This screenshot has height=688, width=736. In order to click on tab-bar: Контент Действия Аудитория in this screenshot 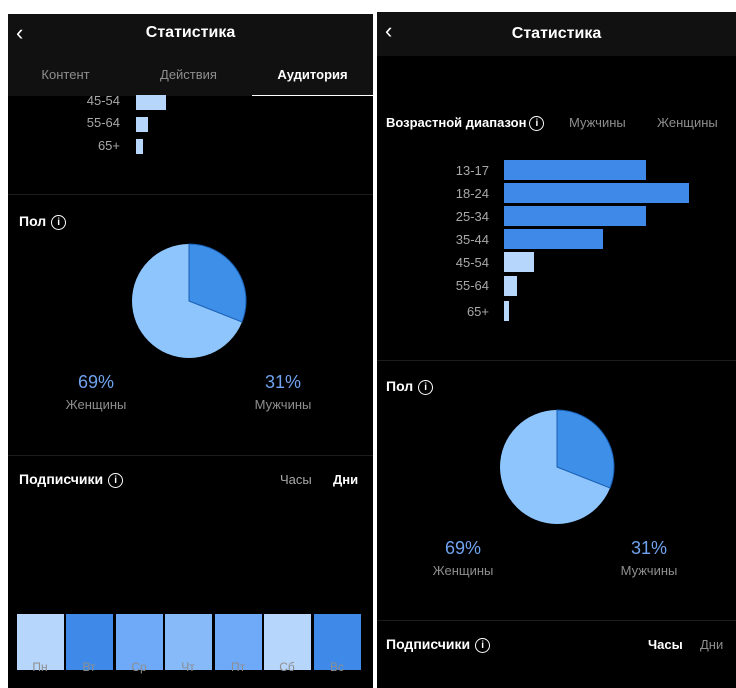, I will do `click(190, 76)`.